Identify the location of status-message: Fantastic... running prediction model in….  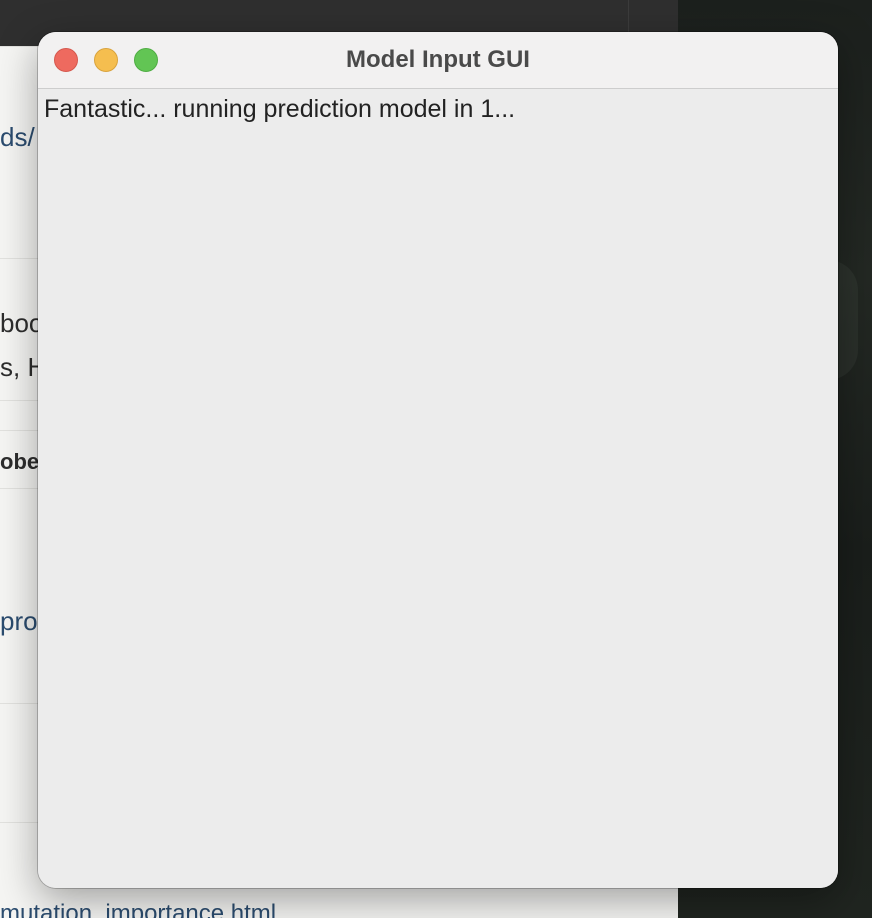
(280, 109).